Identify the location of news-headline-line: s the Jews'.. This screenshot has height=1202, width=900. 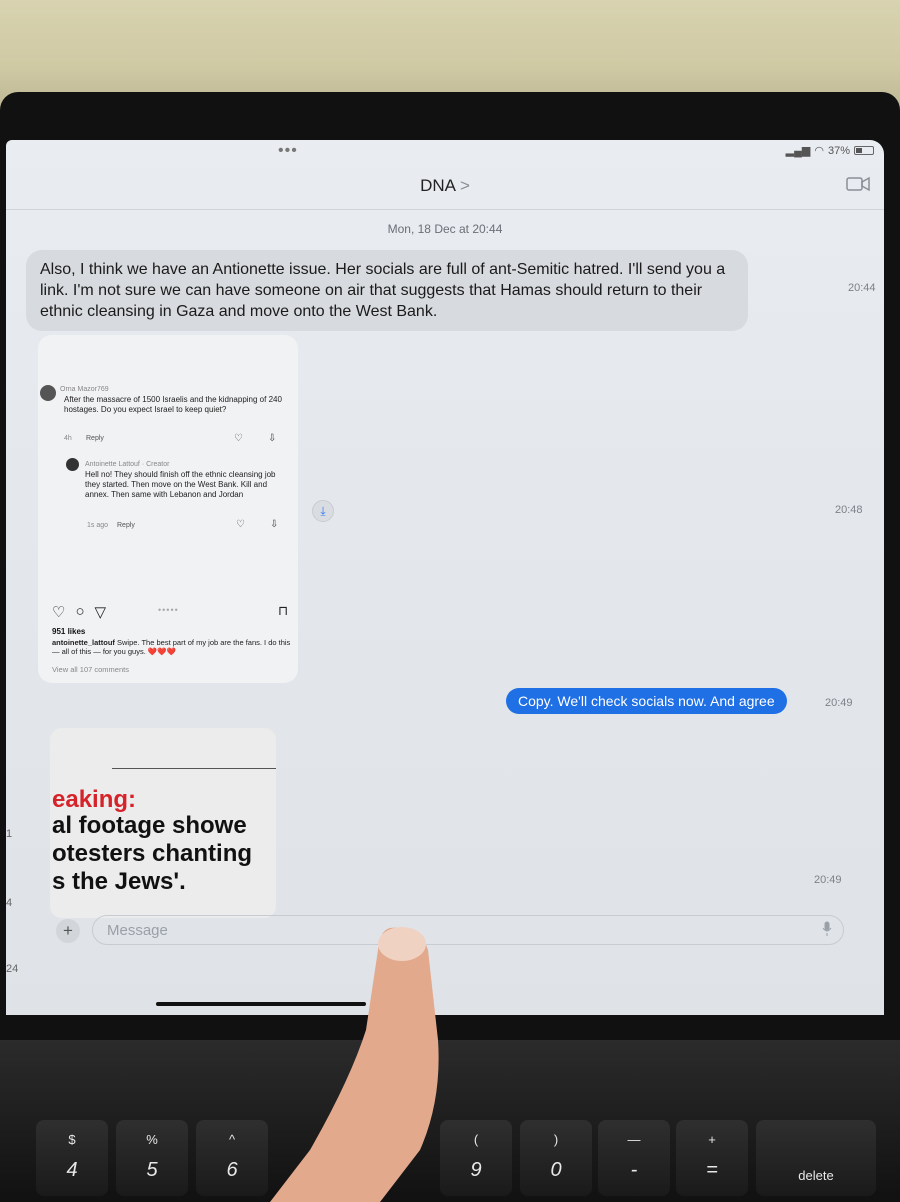
(119, 881).